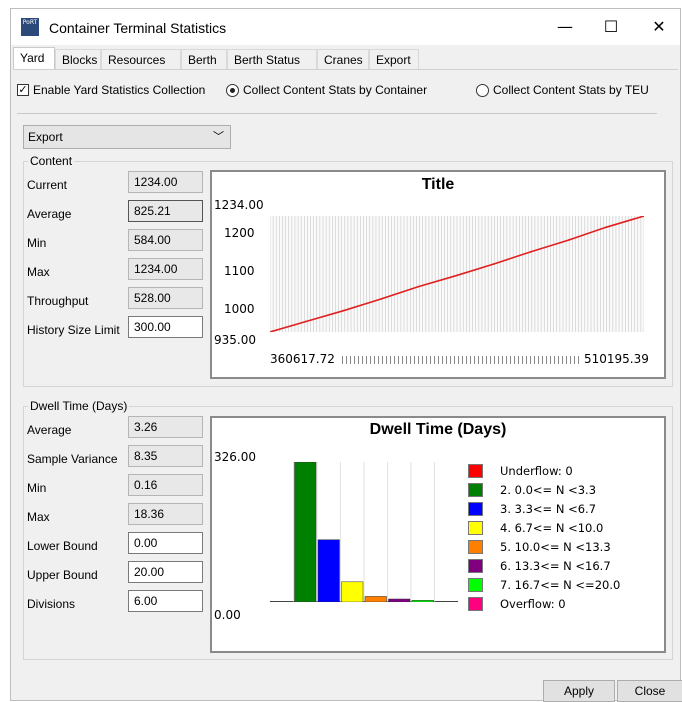  What do you see at coordinates (138, 28) in the screenshot?
I see `window-title: Container Terminal Statistics` at bounding box center [138, 28].